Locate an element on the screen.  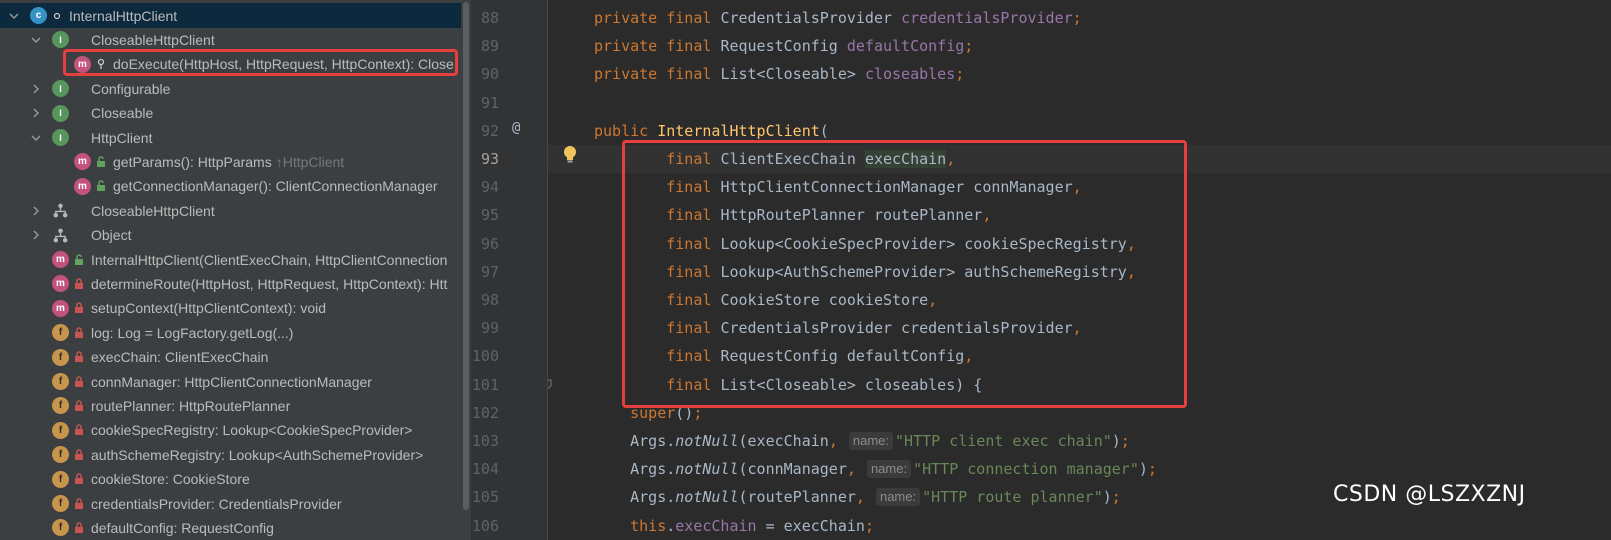
override-at-marker: @ is located at coordinates (516, 128).